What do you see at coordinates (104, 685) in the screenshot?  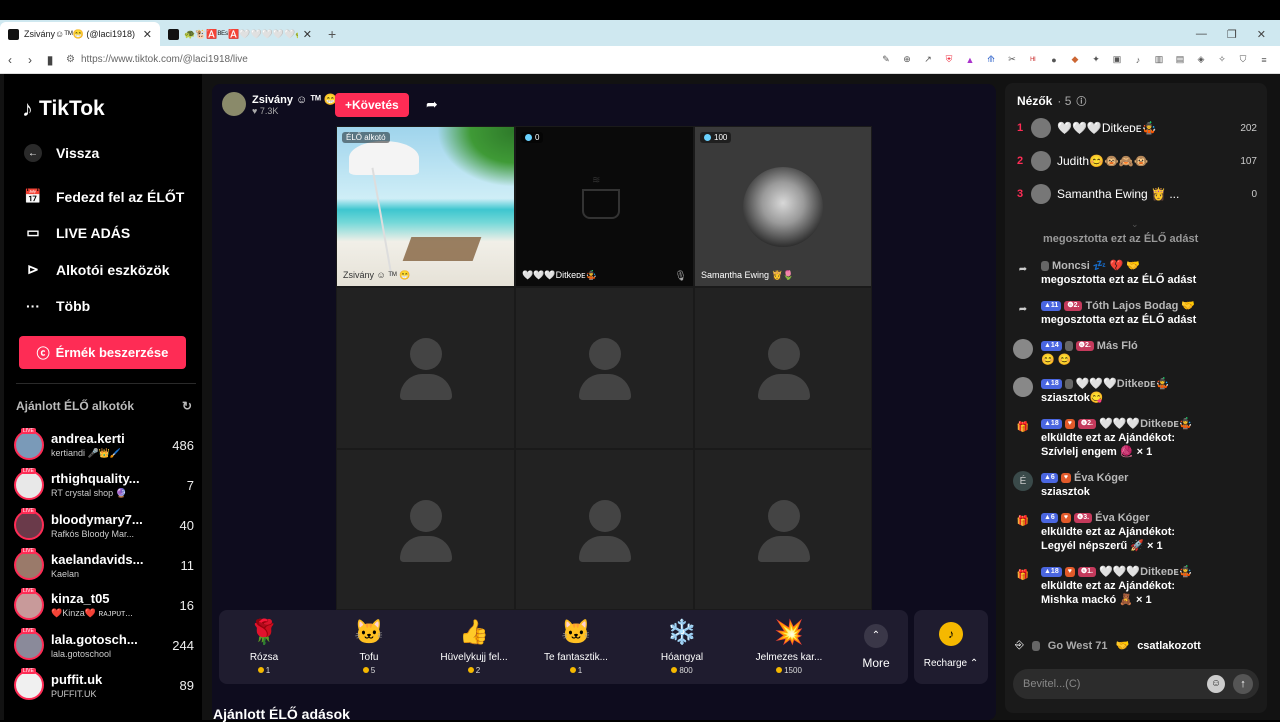 I see `recommended-creator: LIVE puffit.uk PUFFIT.UK 89` at bounding box center [104, 685].